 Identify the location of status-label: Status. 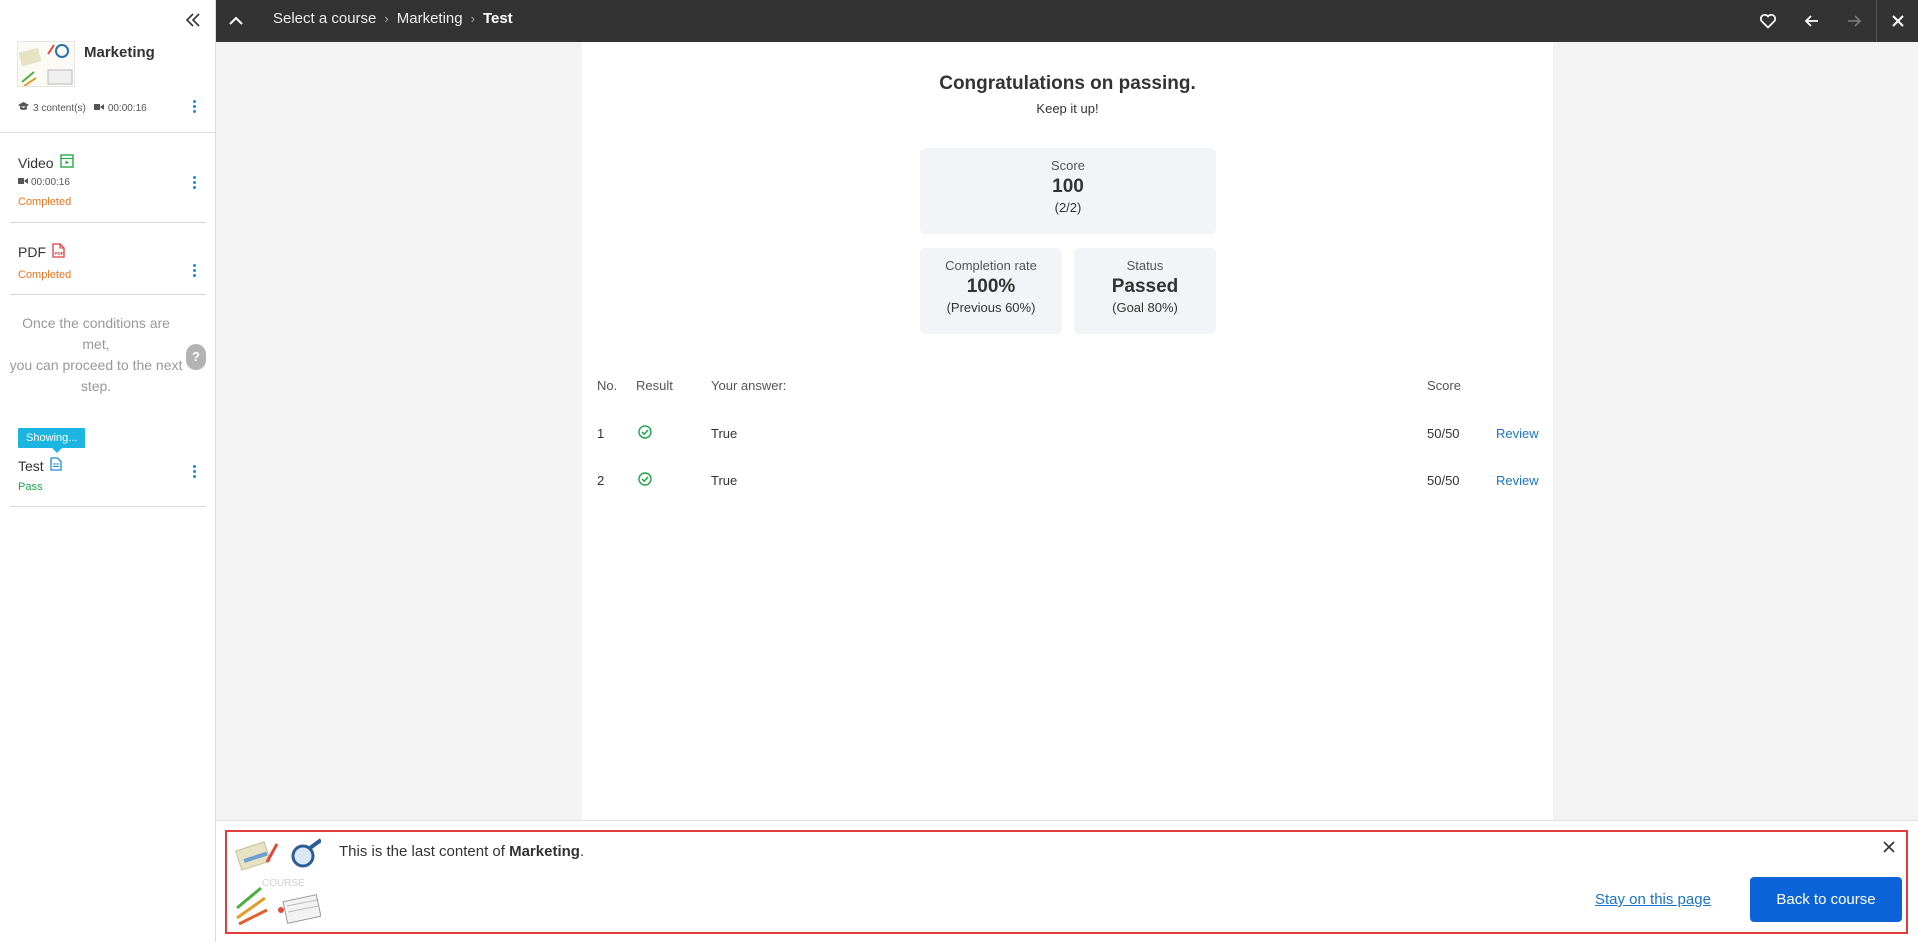
(1145, 265).